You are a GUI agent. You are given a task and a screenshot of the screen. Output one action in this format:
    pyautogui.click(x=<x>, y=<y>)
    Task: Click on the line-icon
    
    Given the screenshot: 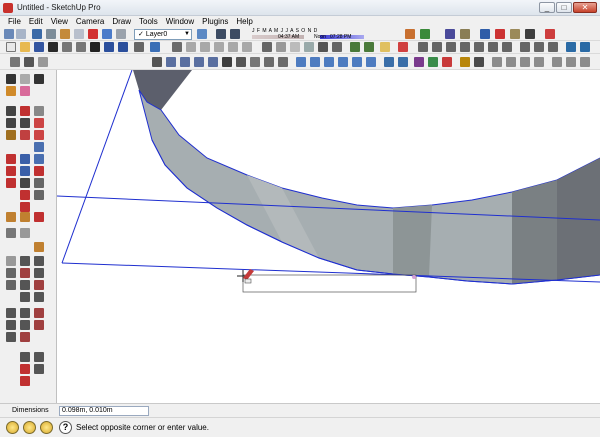 What is the action you would take?
    pyautogui.click(x=25, y=111)
    